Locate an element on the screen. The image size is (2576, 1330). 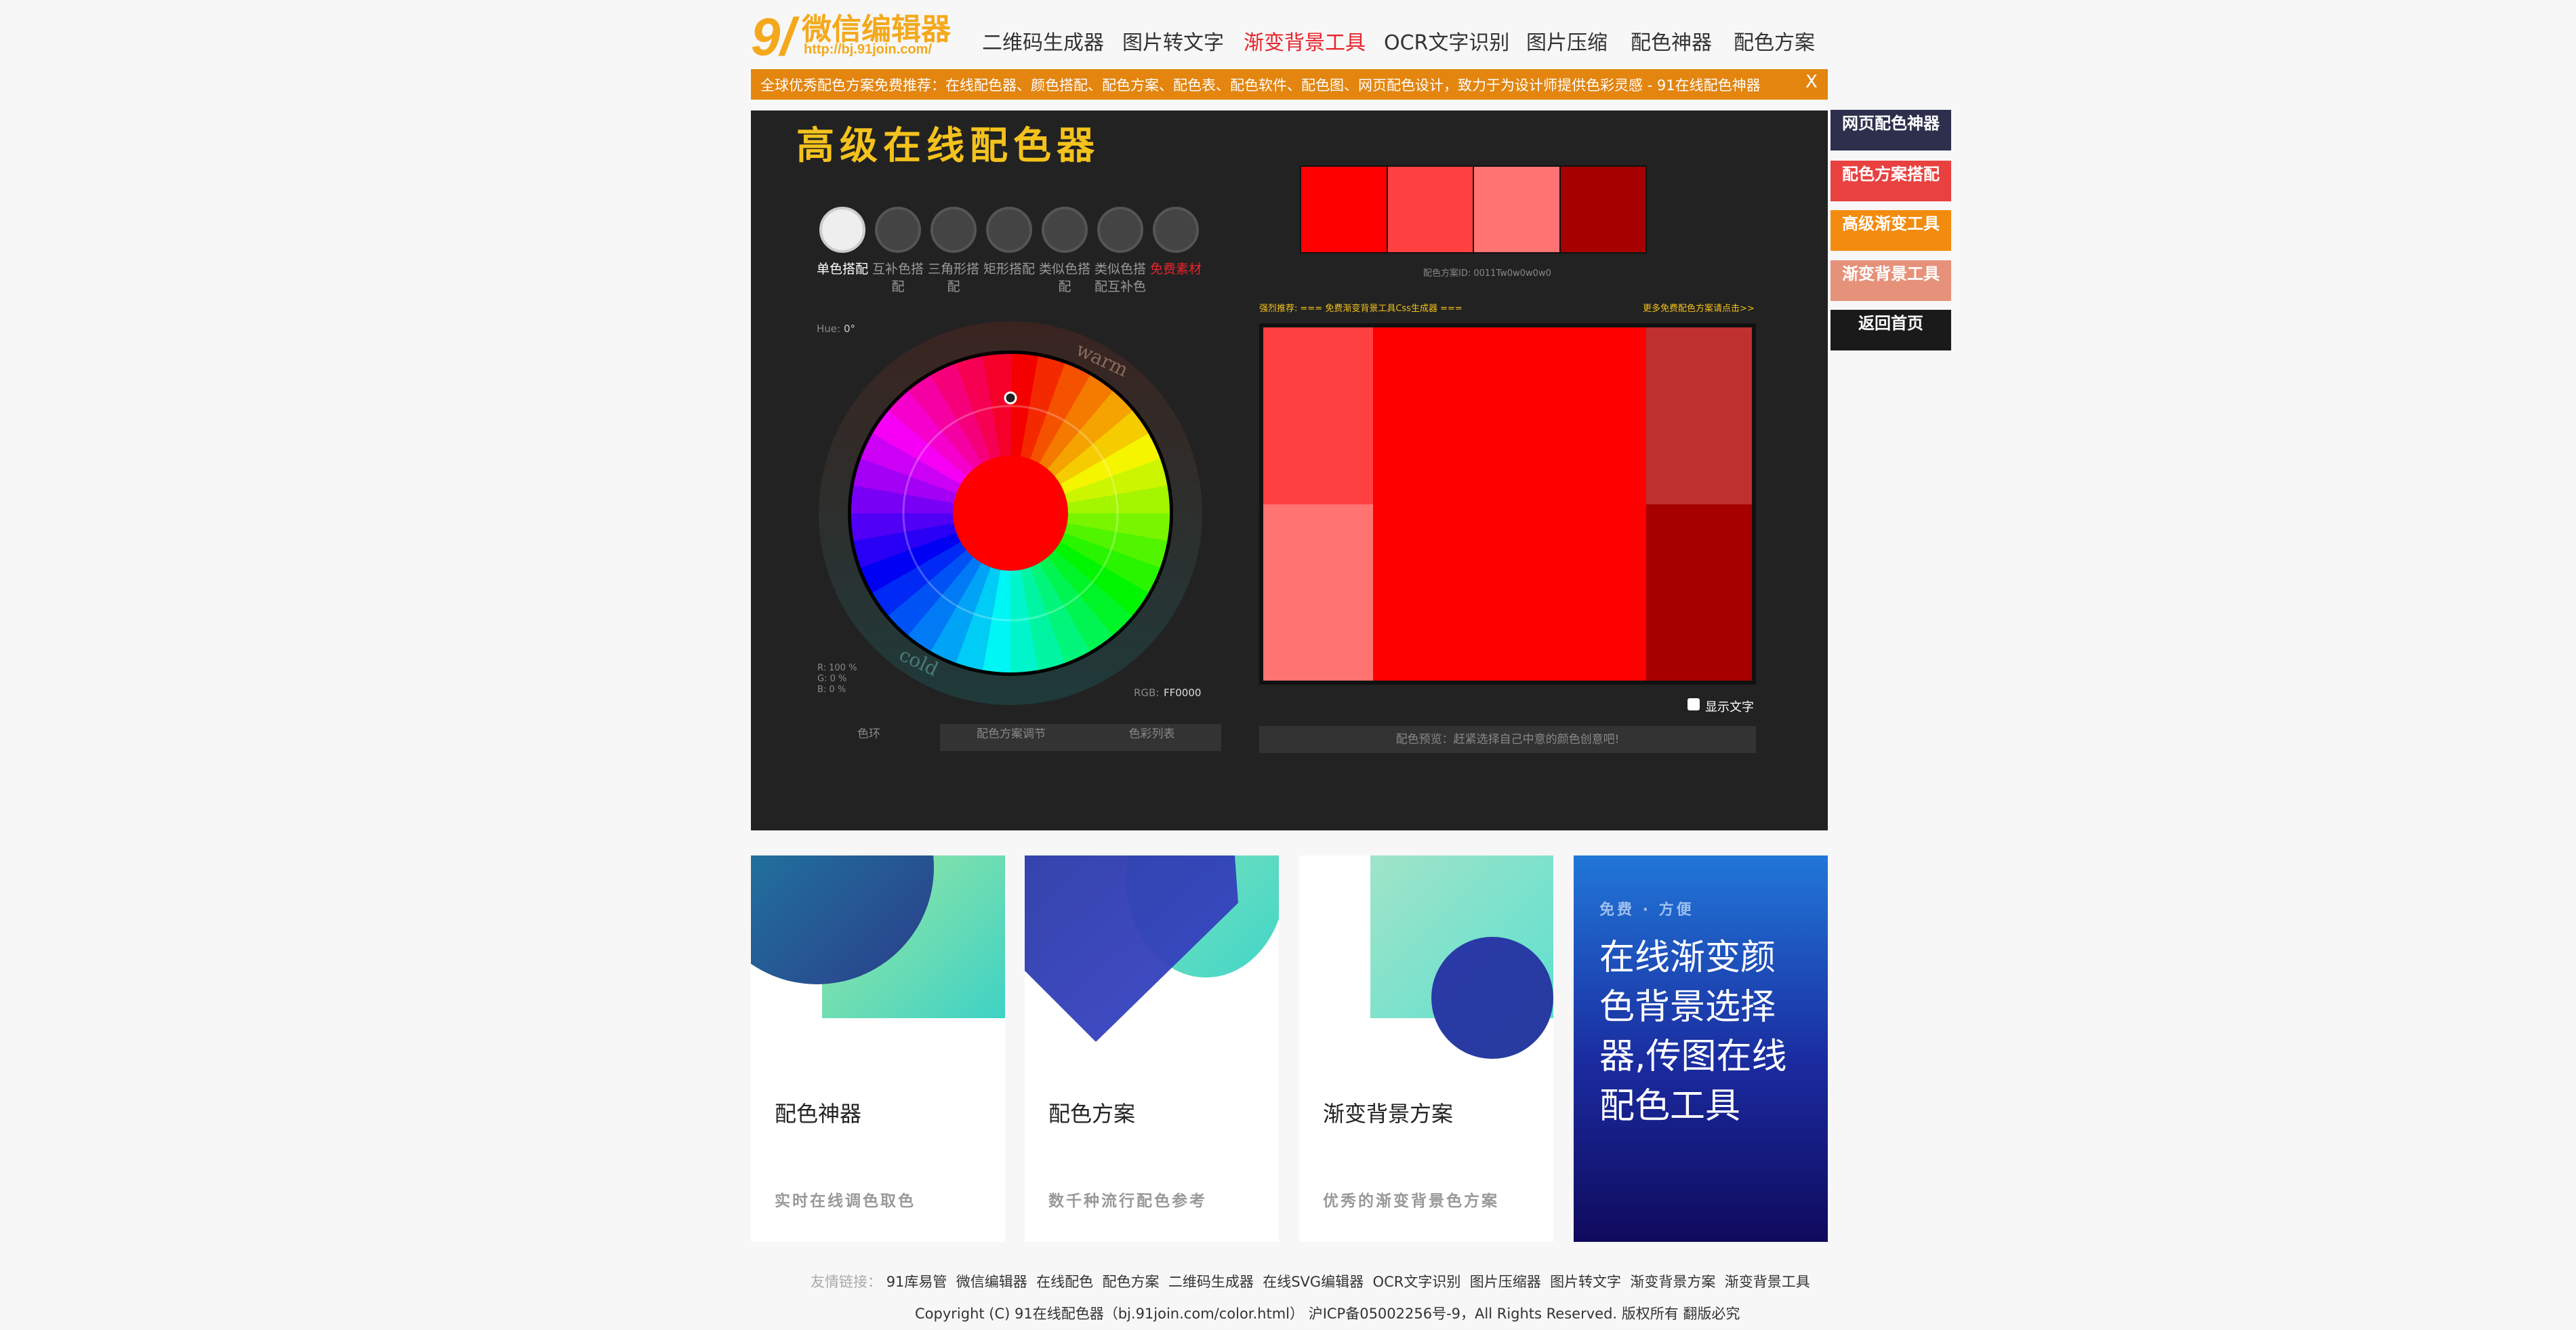
show-text-checkbox is located at coordinates (1694, 704).